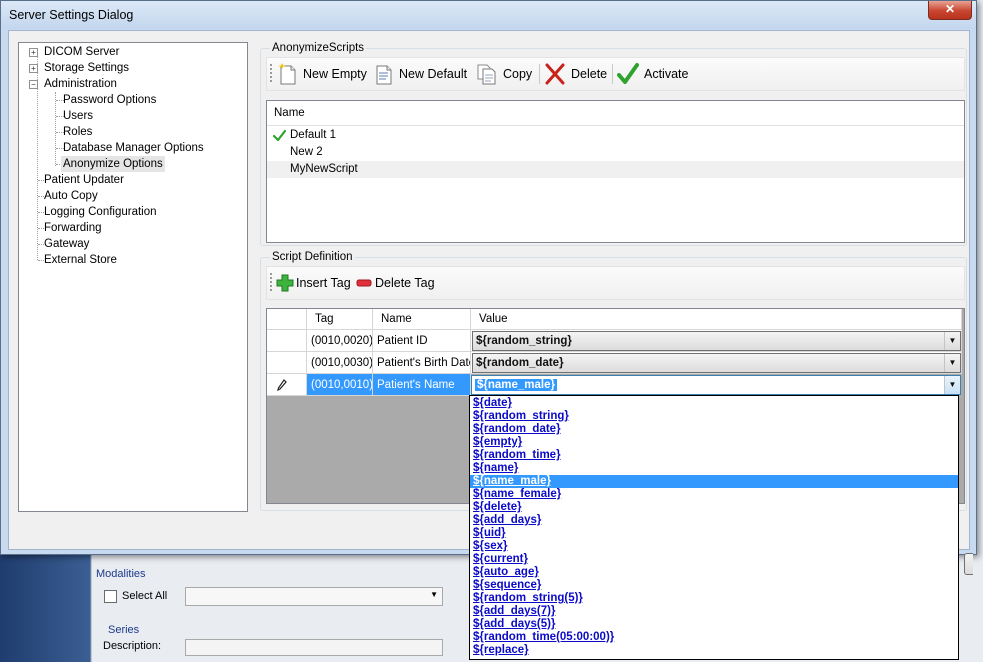  What do you see at coordinates (66, 244) in the screenshot?
I see `tree-item-gateway: Gateway` at bounding box center [66, 244].